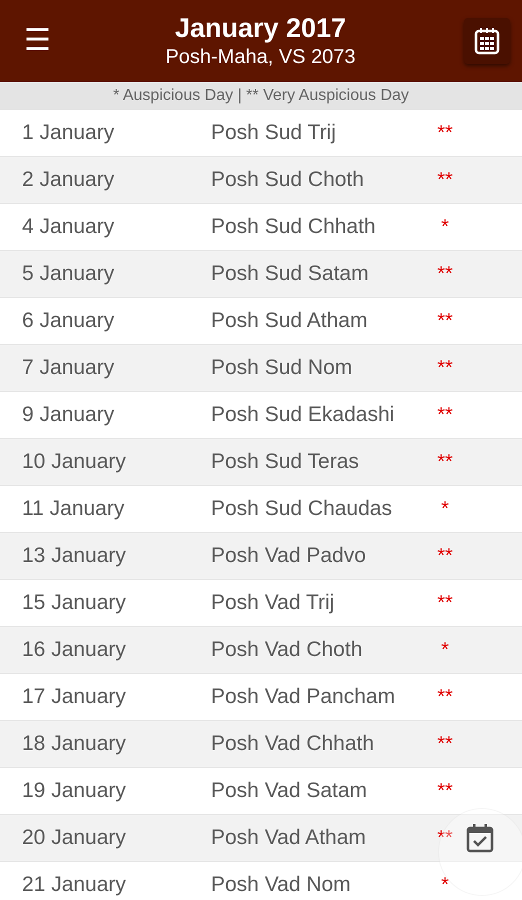 The image size is (522, 900). What do you see at coordinates (68, 368) in the screenshot?
I see `date-text: 7 January` at bounding box center [68, 368].